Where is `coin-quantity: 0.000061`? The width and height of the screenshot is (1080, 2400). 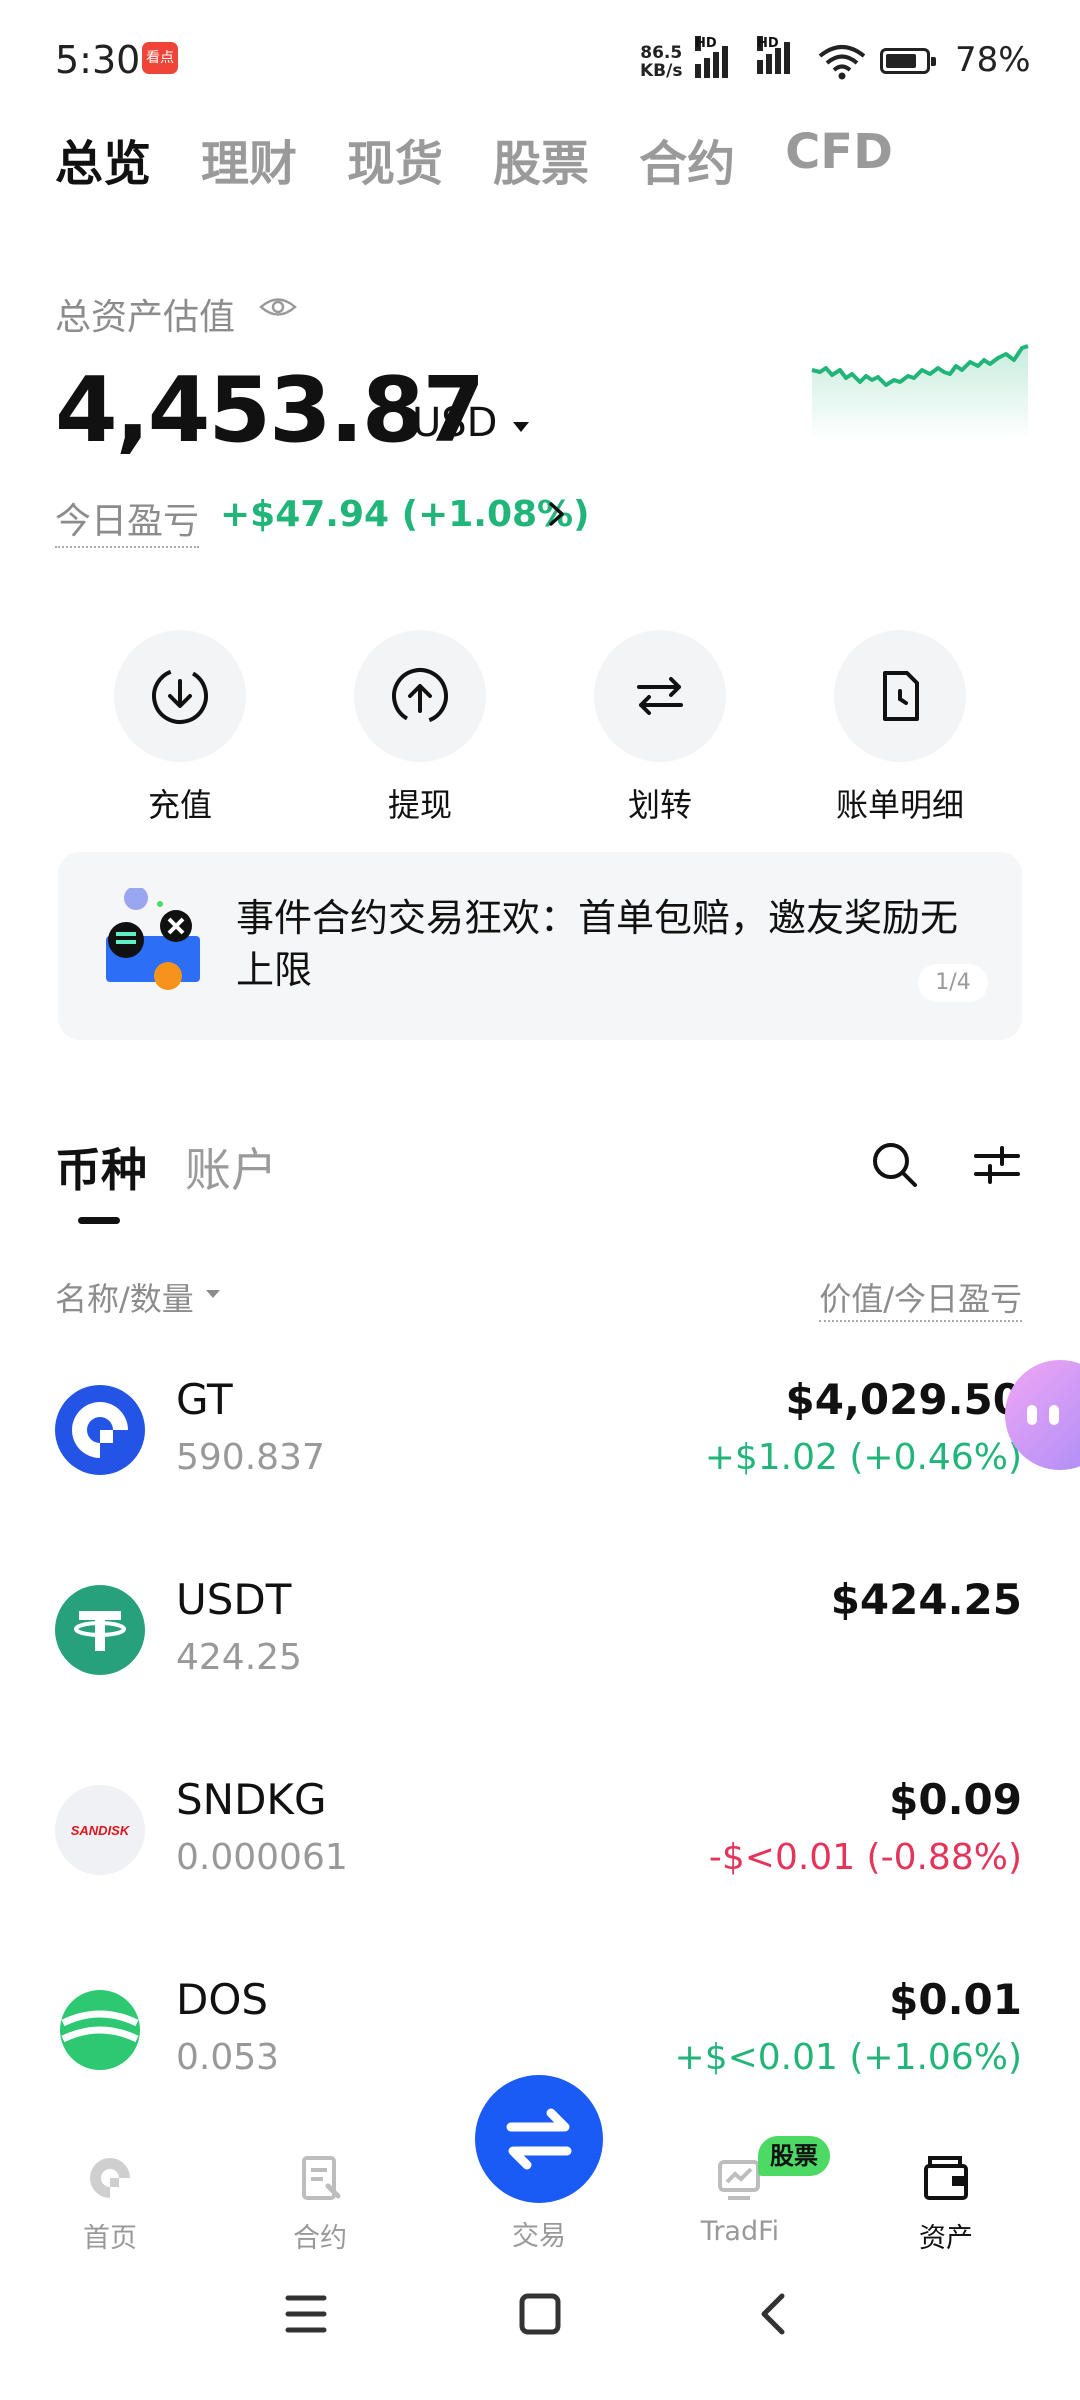 coin-quantity: 0.000061 is located at coordinates (262, 1857).